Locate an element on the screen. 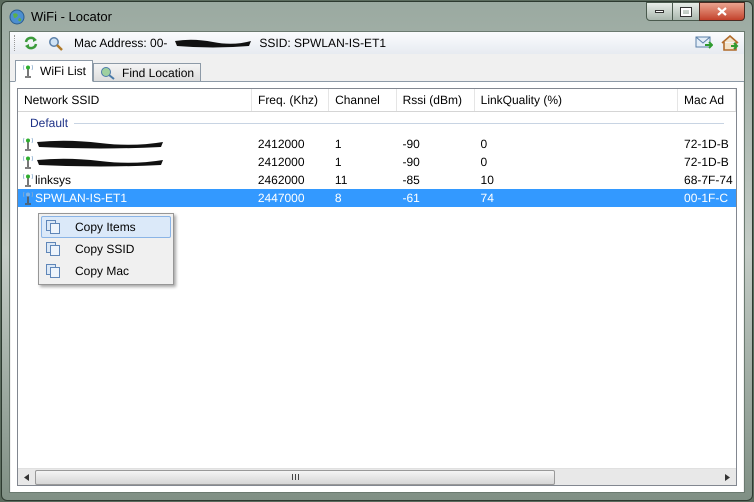 The width and height of the screenshot is (754, 502). table-cell: 8 is located at coordinates (338, 198).